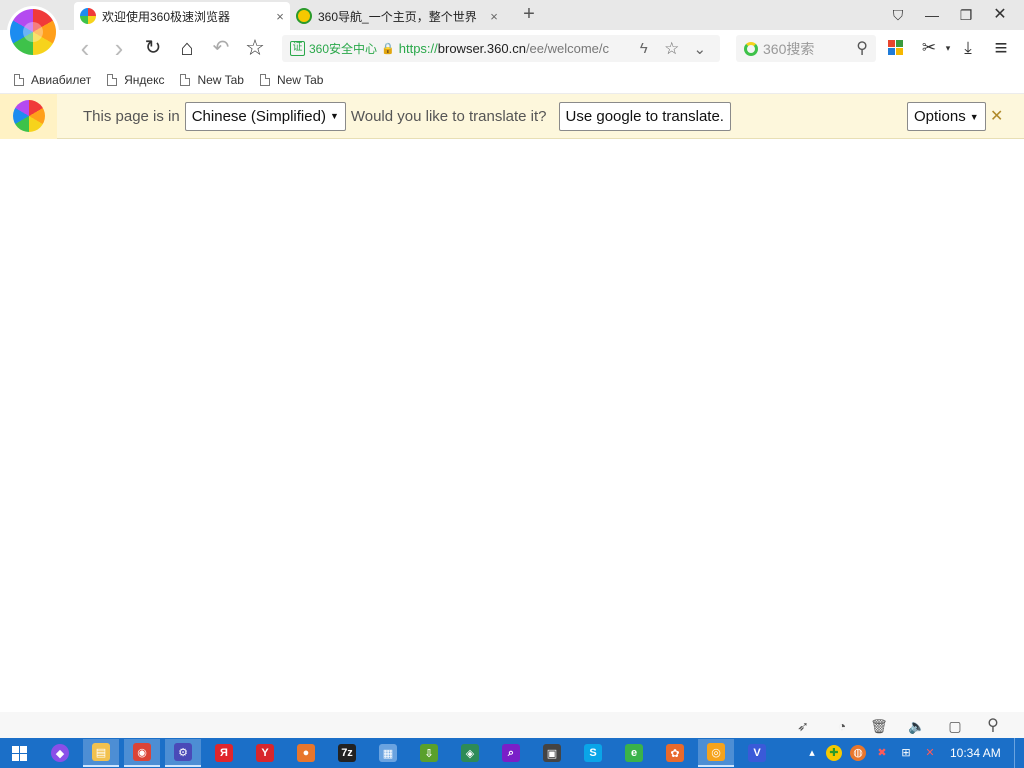 The image size is (1024, 768). I want to click on taskbar-app-downloader: ⇩, so click(429, 753).